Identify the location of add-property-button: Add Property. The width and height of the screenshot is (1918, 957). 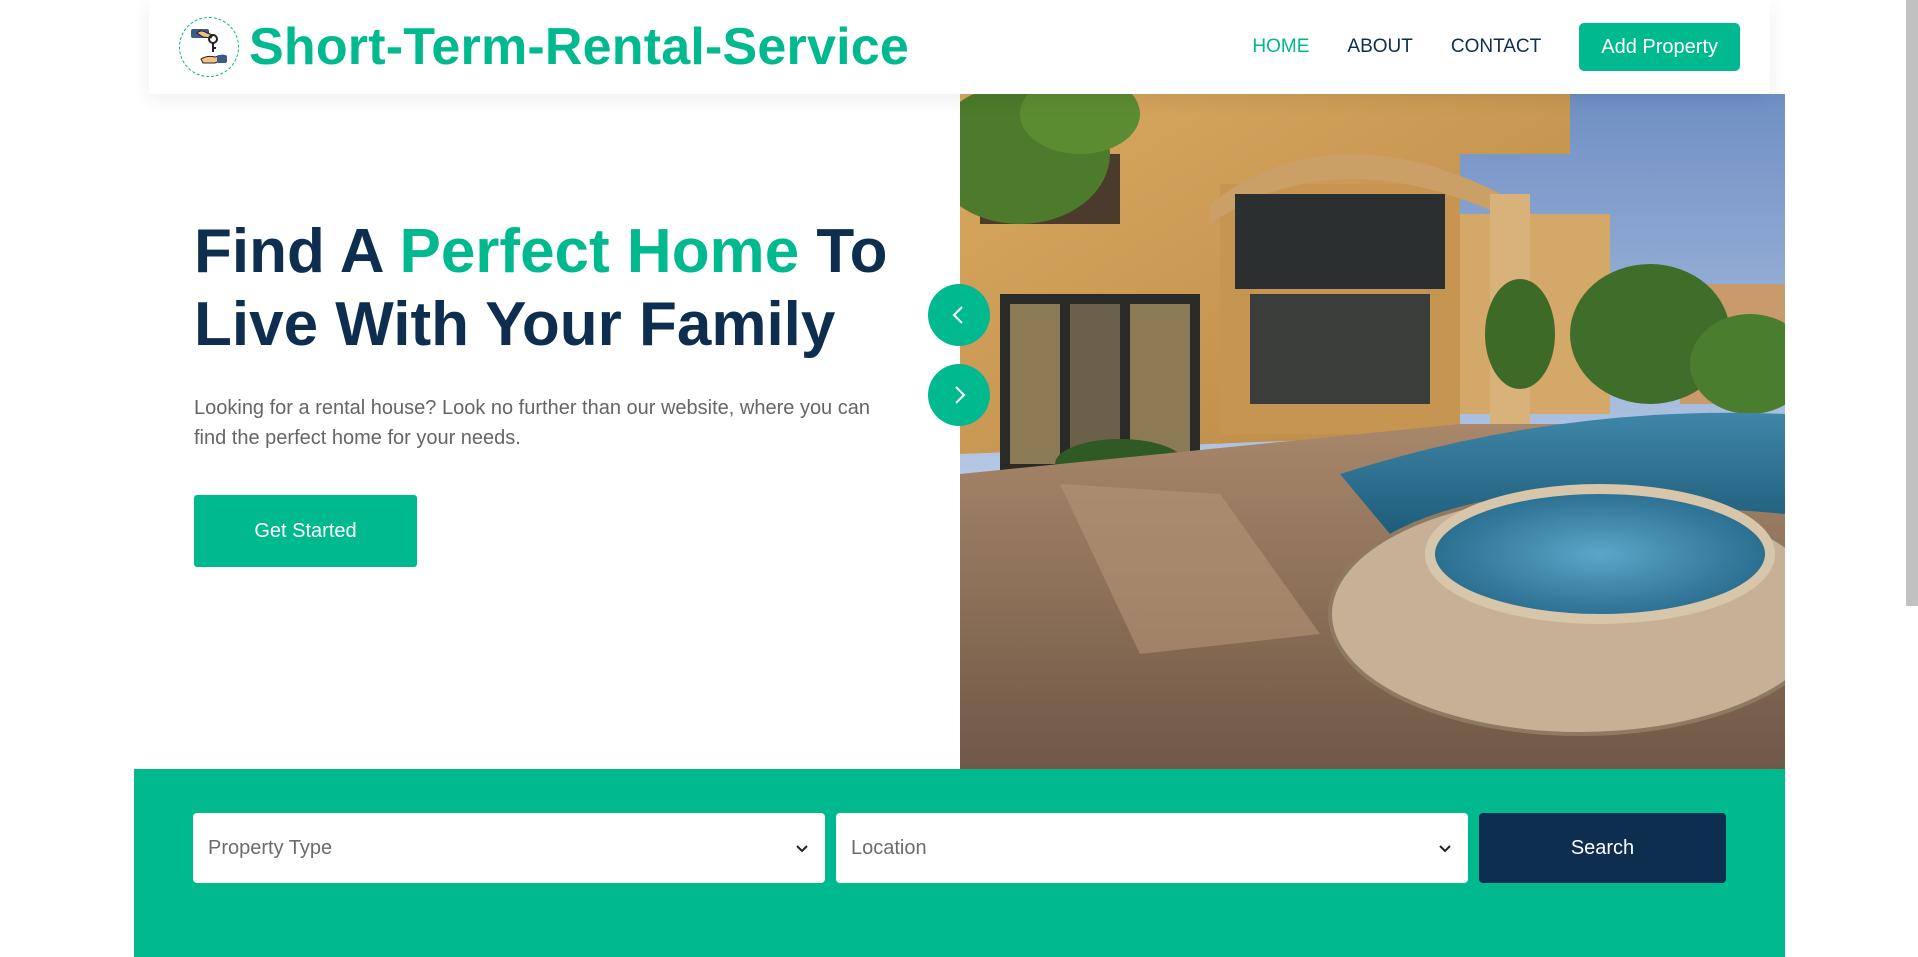
(1659, 47).